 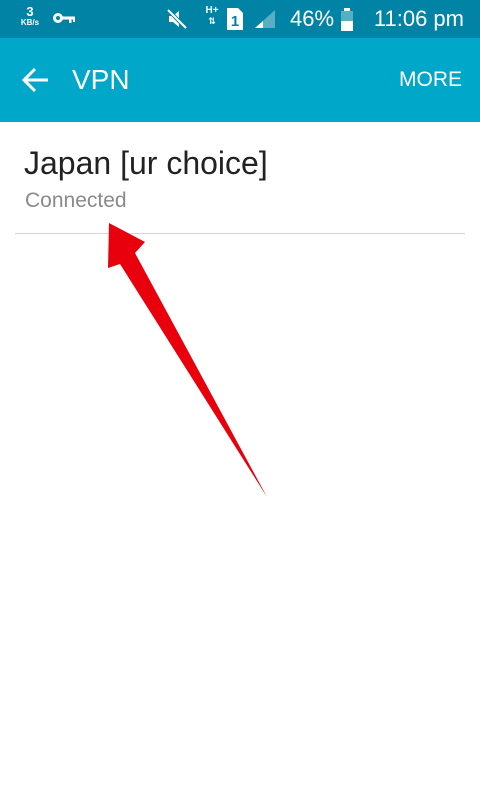 I want to click on status-bar: 3 KB/s H+ ⇅ 1 46% 11:06 pm, so click(x=240, y=19).